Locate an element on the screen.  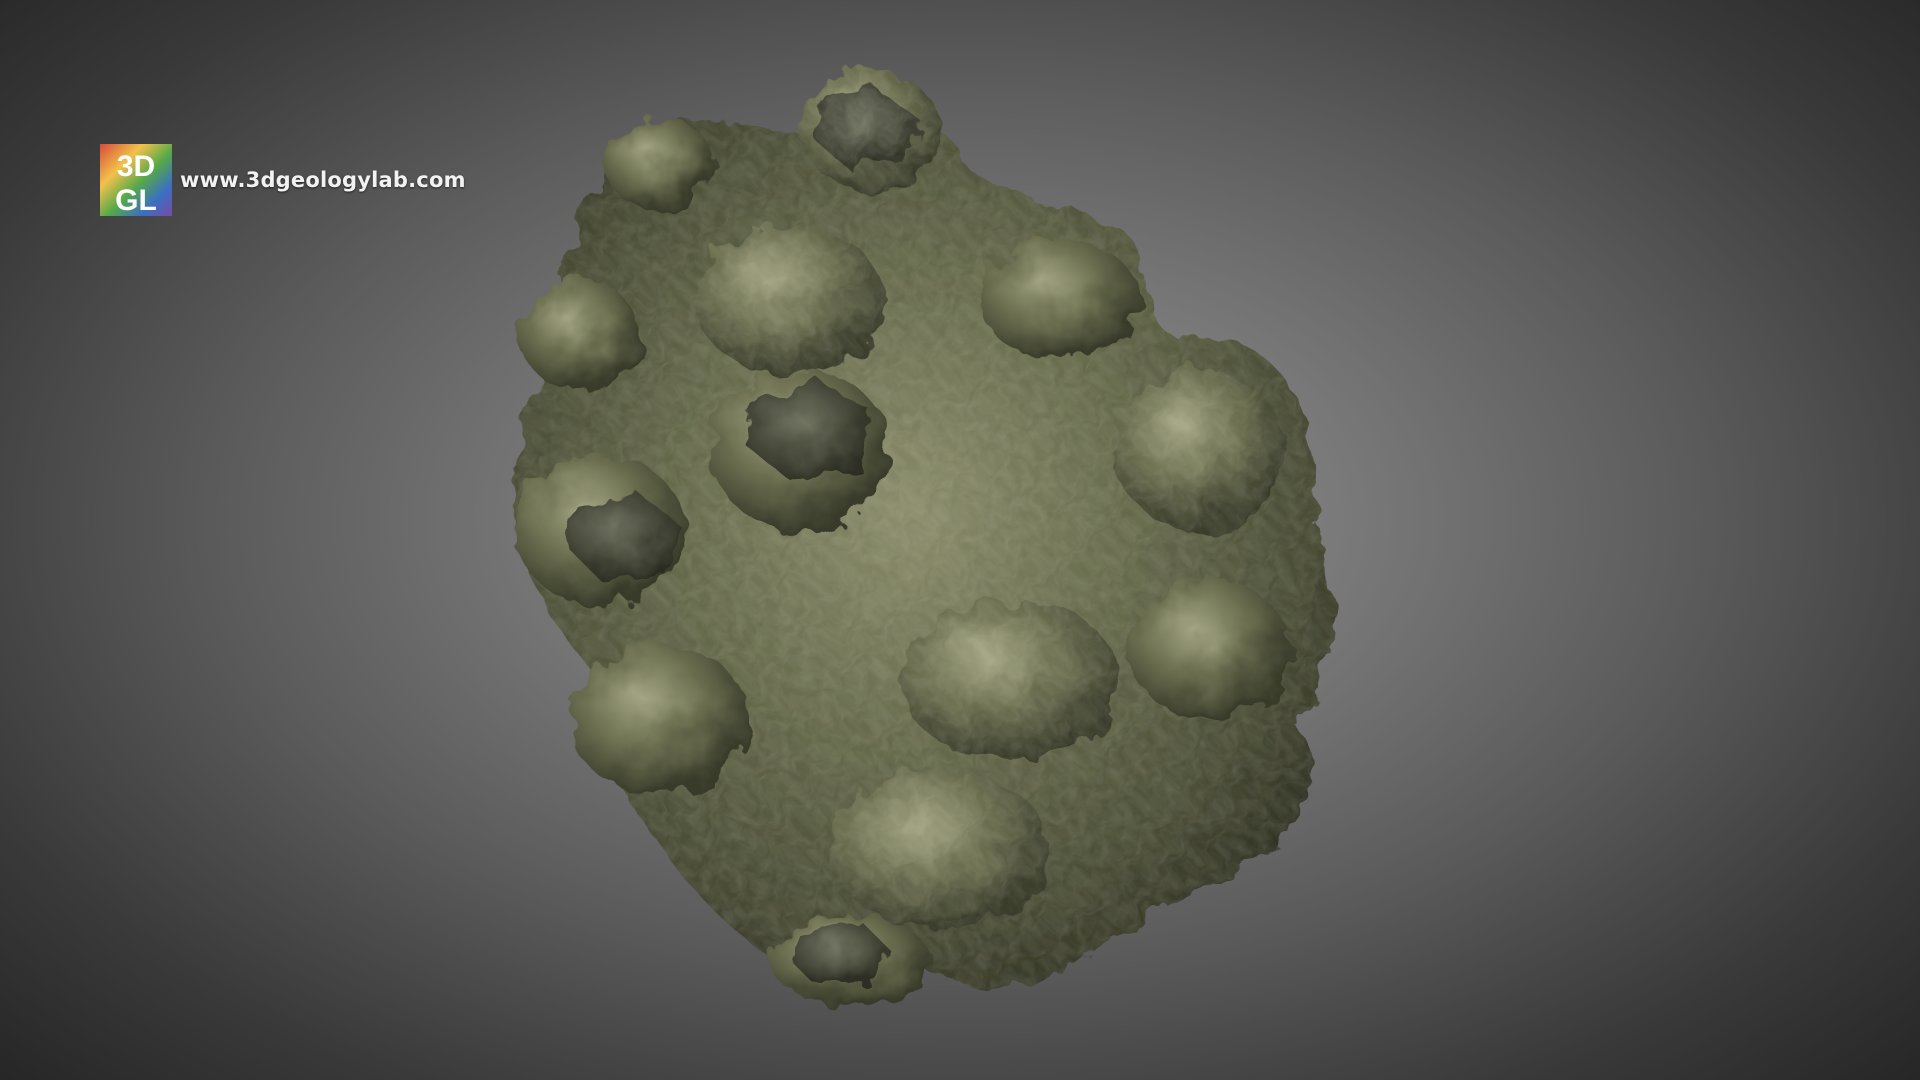
logo-line1: 3D is located at coordinates (136, 166).